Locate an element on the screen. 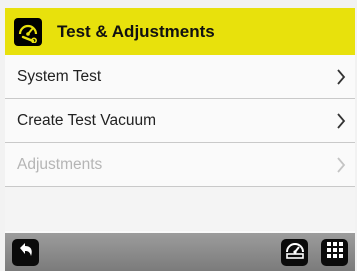 This screenshot has height=271, width=357. back-arrow-icon is located at coordinates (26, 252).